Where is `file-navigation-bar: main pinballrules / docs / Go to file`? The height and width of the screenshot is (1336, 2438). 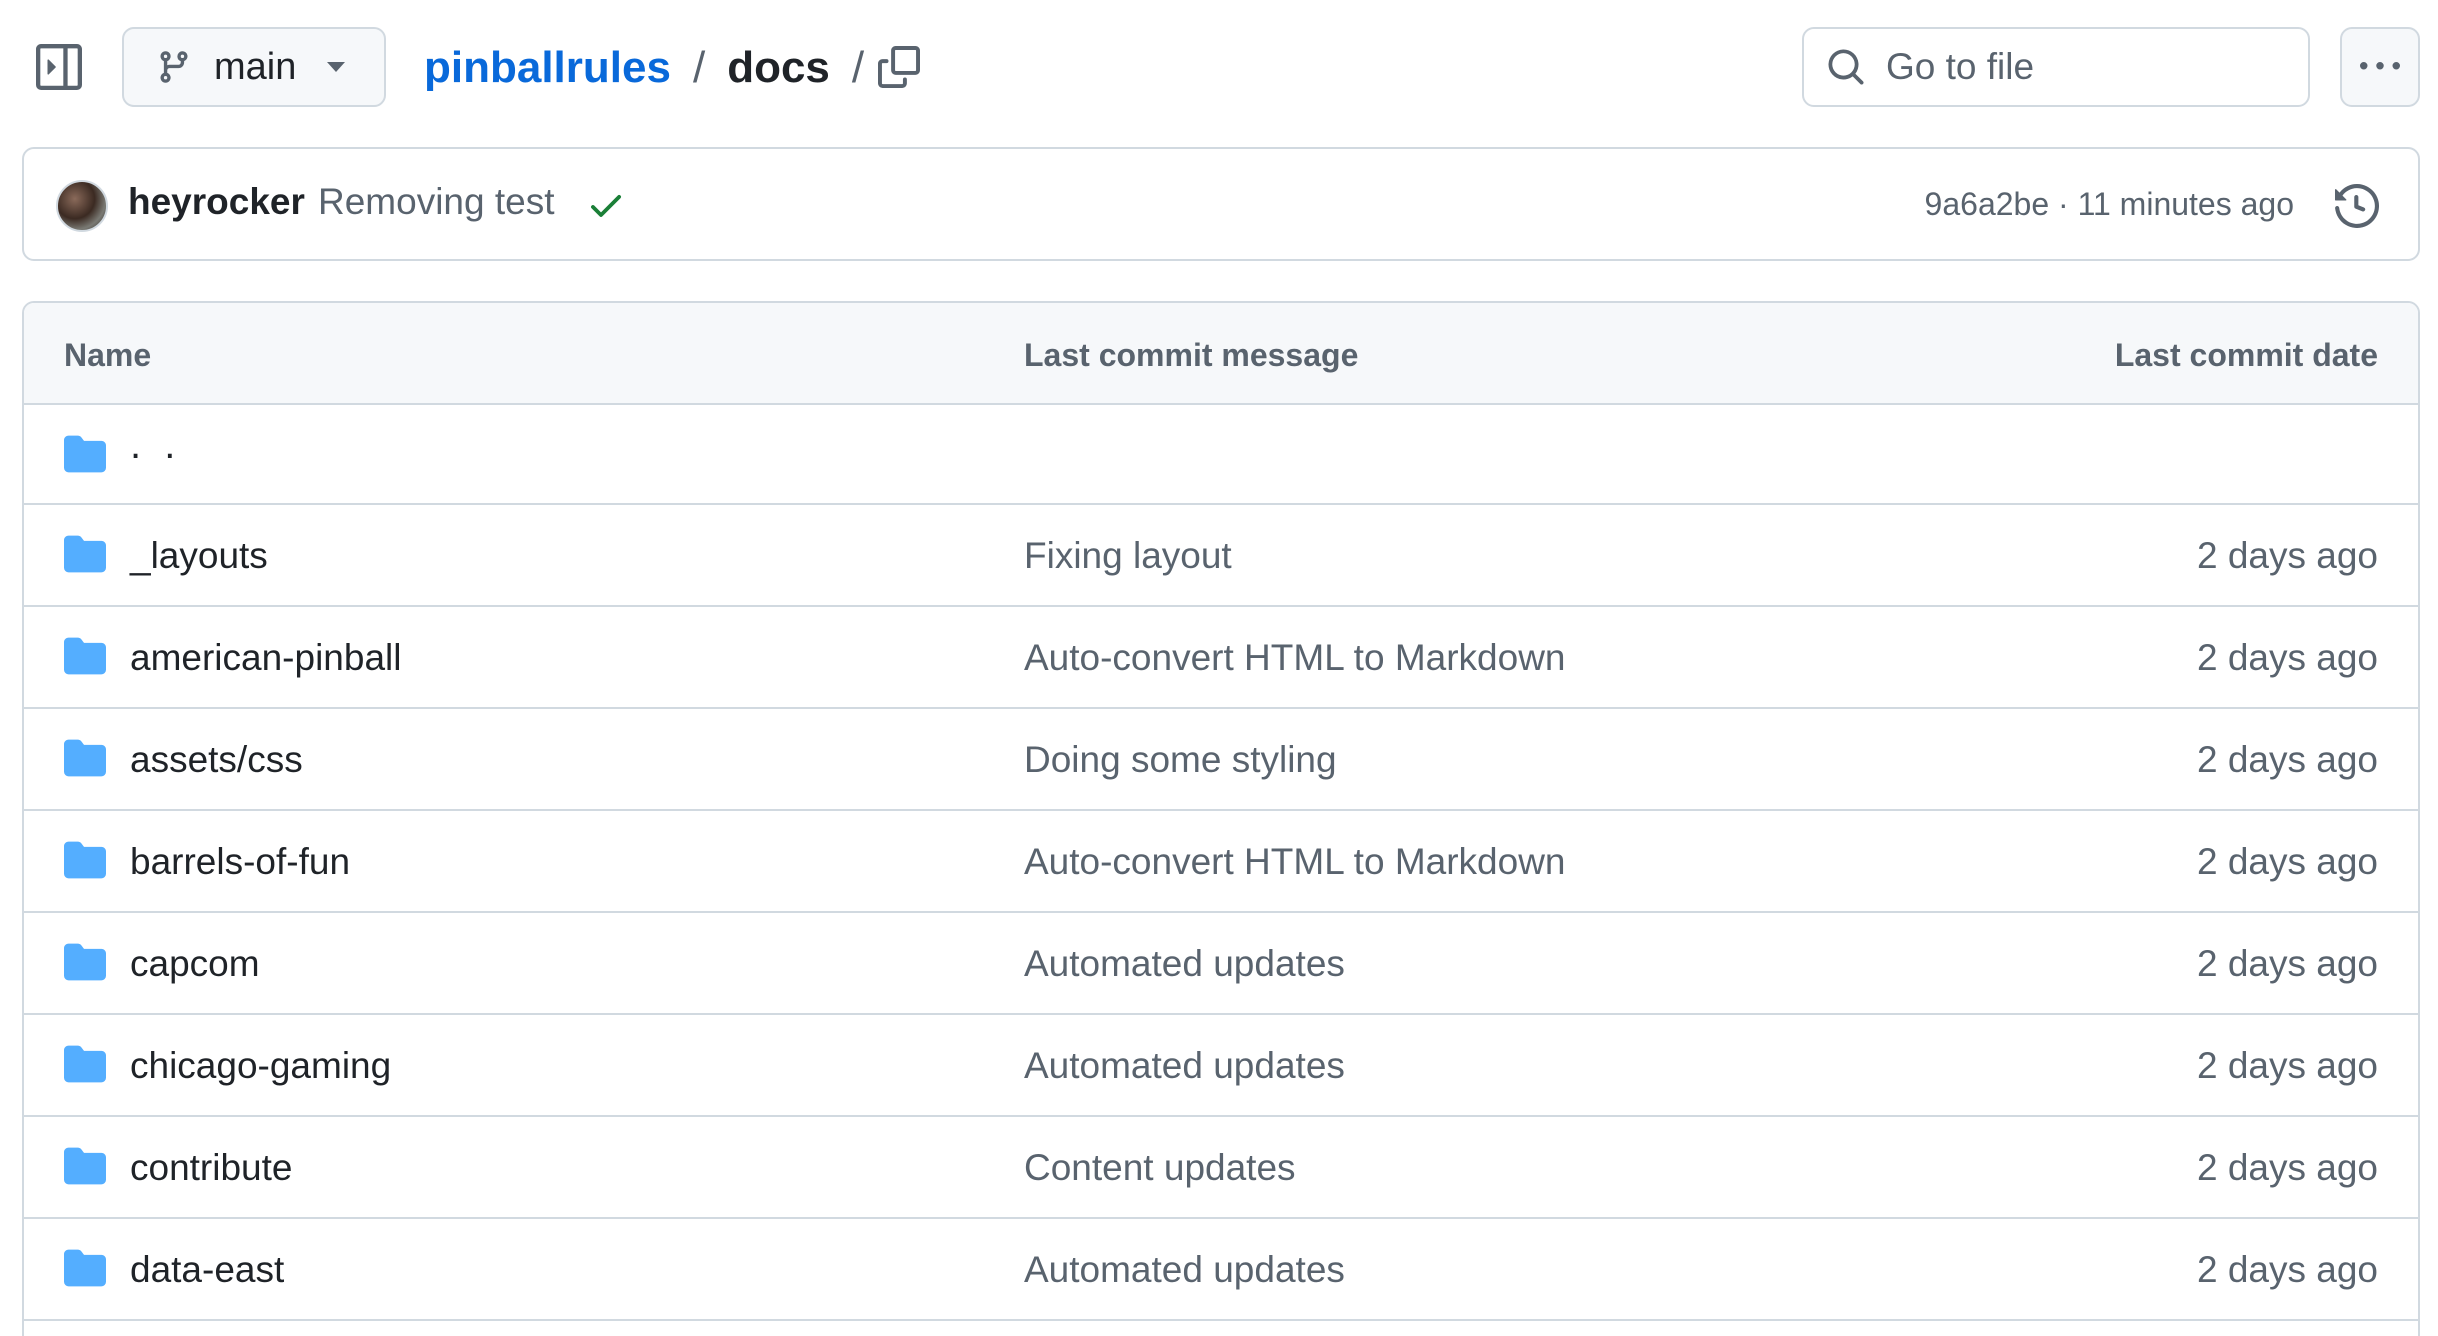 file-navigation-bar: main pinballrules / docs / Go to file is located at coordinates (1219, 67).